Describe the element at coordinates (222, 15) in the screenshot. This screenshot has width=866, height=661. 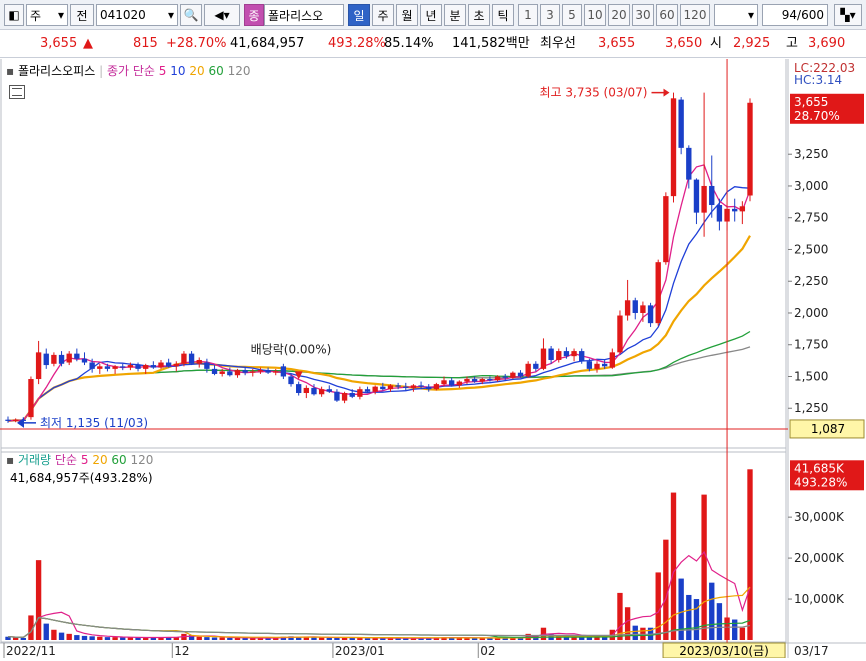
I see `speaker-icon: ◀▾` at that location.